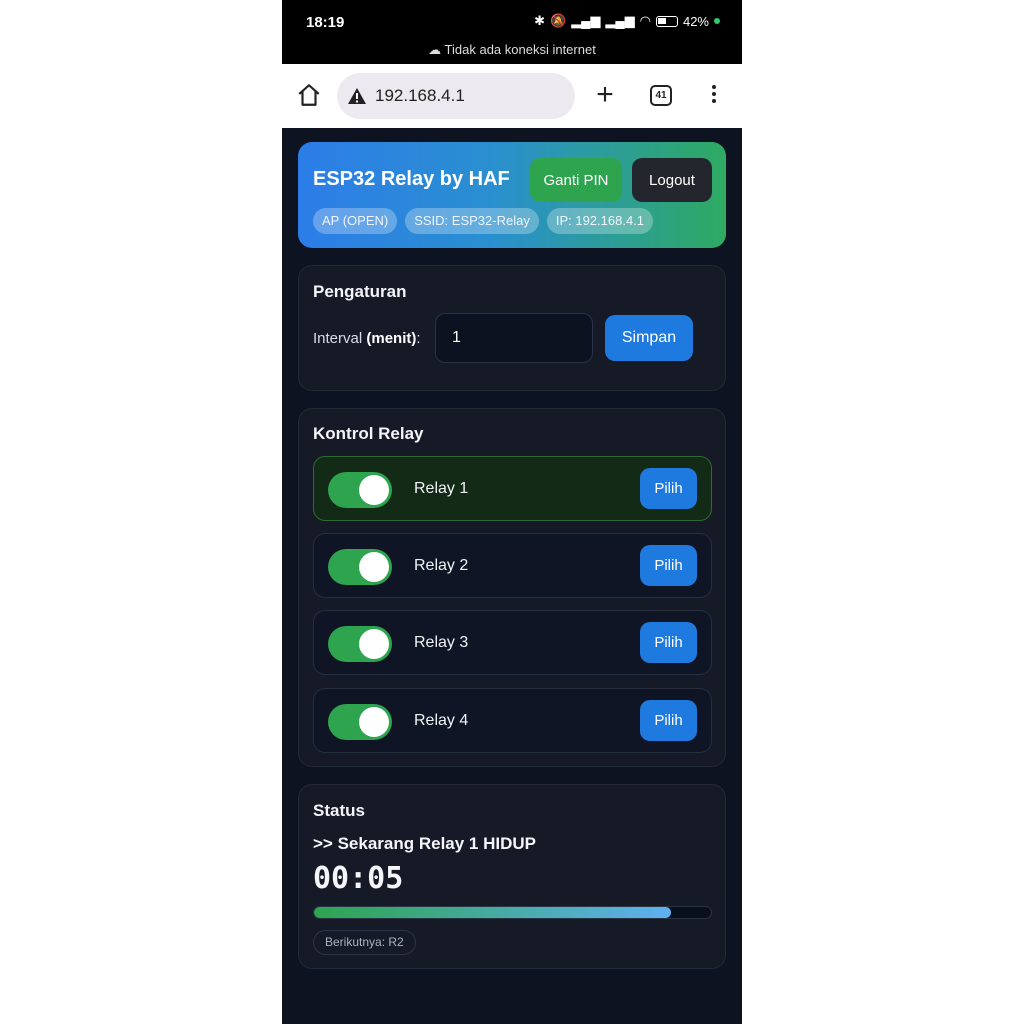  I want to click on relay-row-3: Relay 3 Pilih, so click(512, 642).